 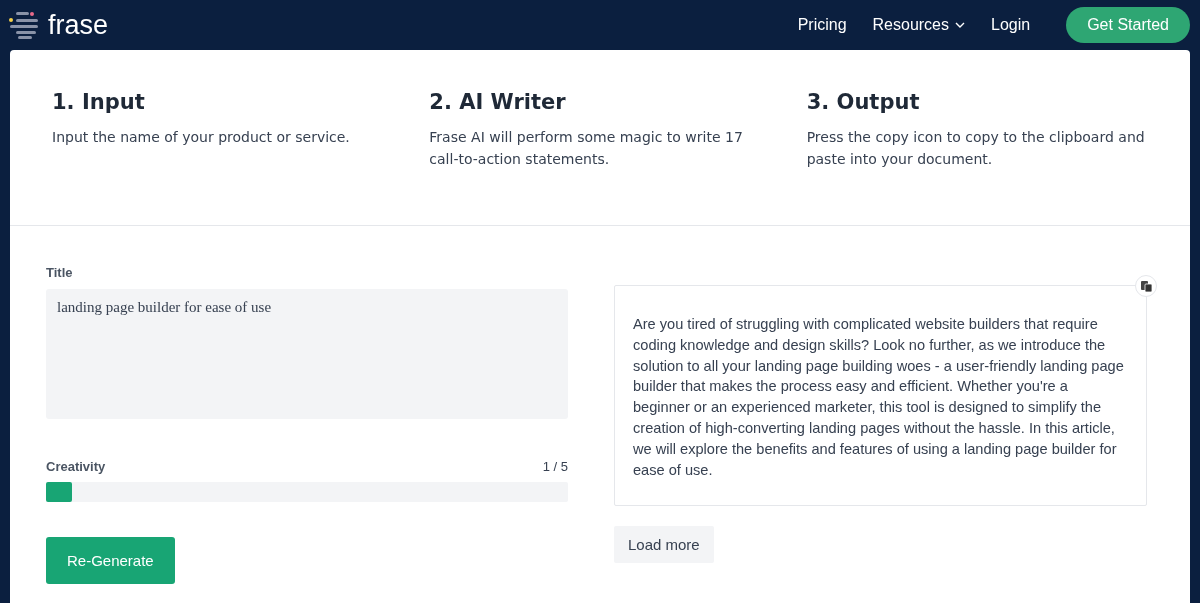 I want to click on step-title: 3. Output, so click(x=863, y=102).